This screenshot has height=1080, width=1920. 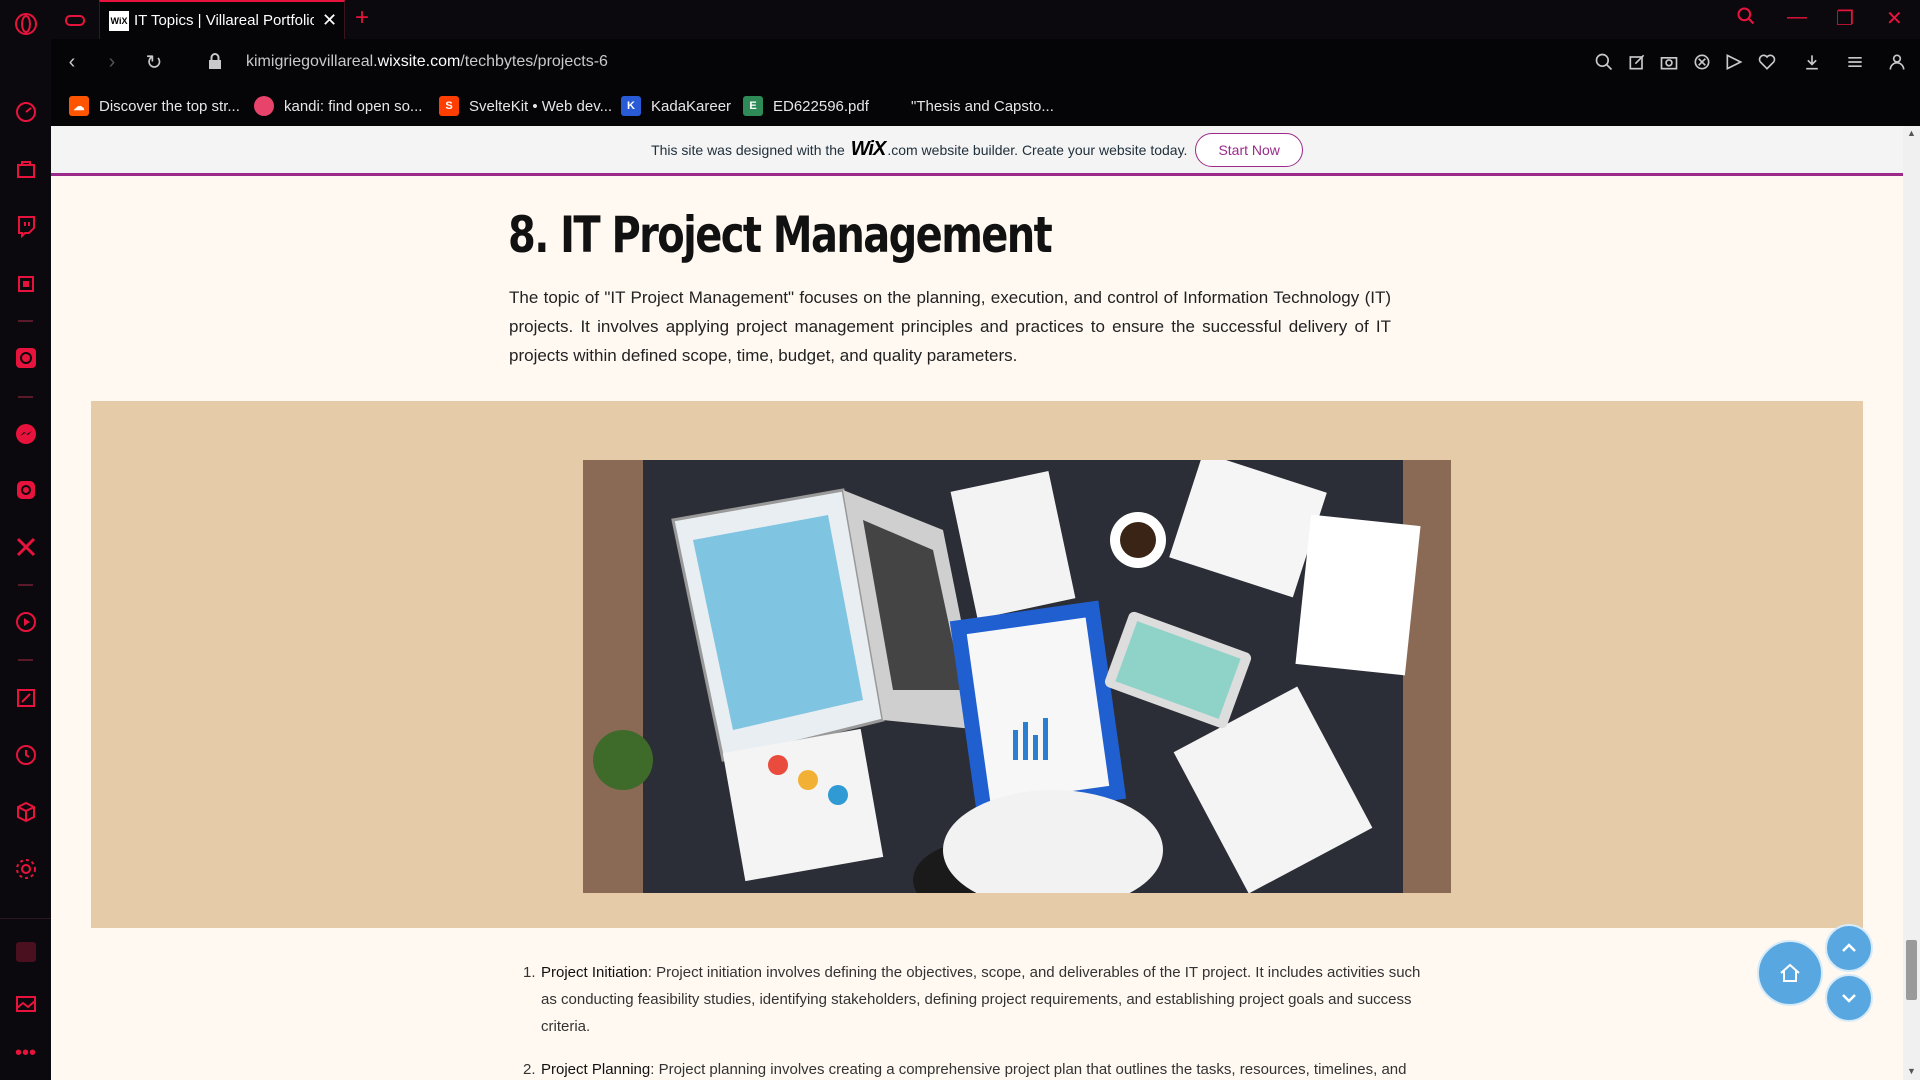 What do you see at coordinates (25, 111) in the screenshot?
I see `speed-dial-icon` at bounding box center [25, 111].